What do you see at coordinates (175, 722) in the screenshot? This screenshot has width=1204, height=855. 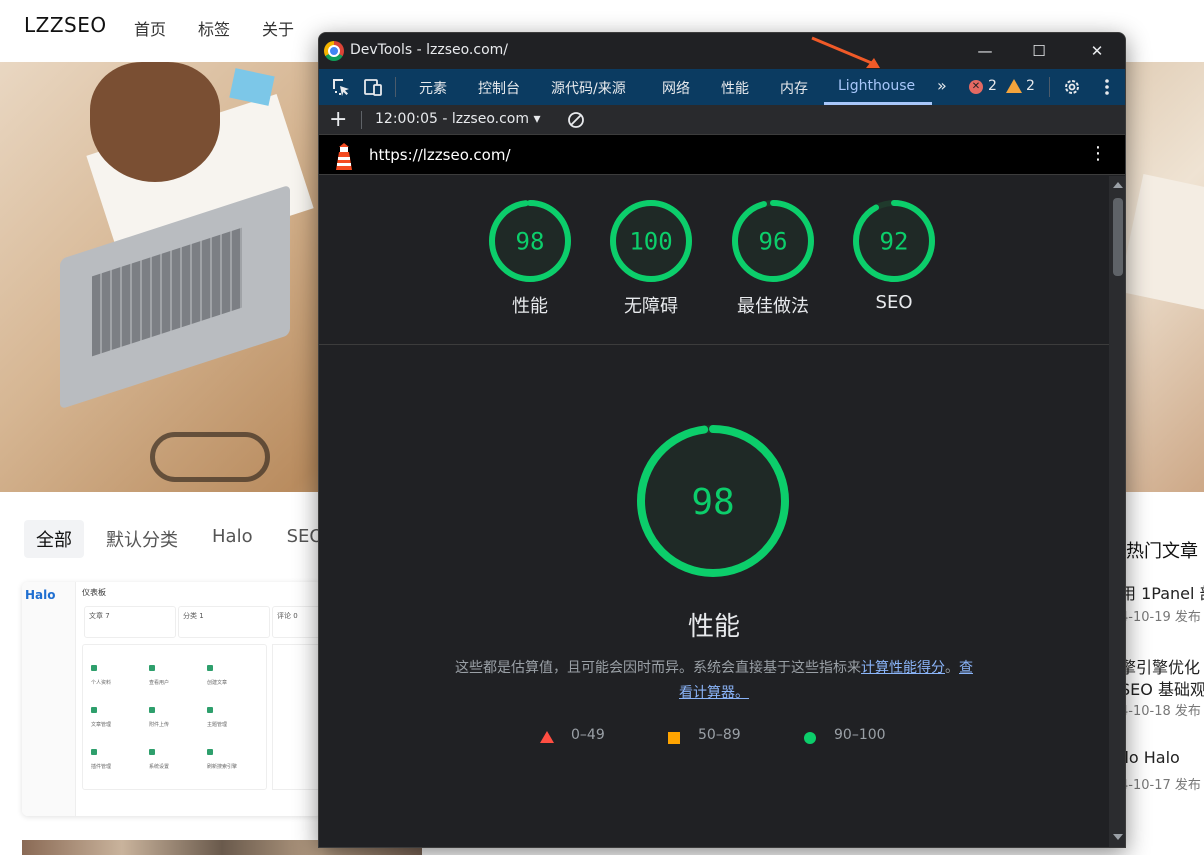 I see `card-tile: 附件上传` at bounding box center [175, 722].